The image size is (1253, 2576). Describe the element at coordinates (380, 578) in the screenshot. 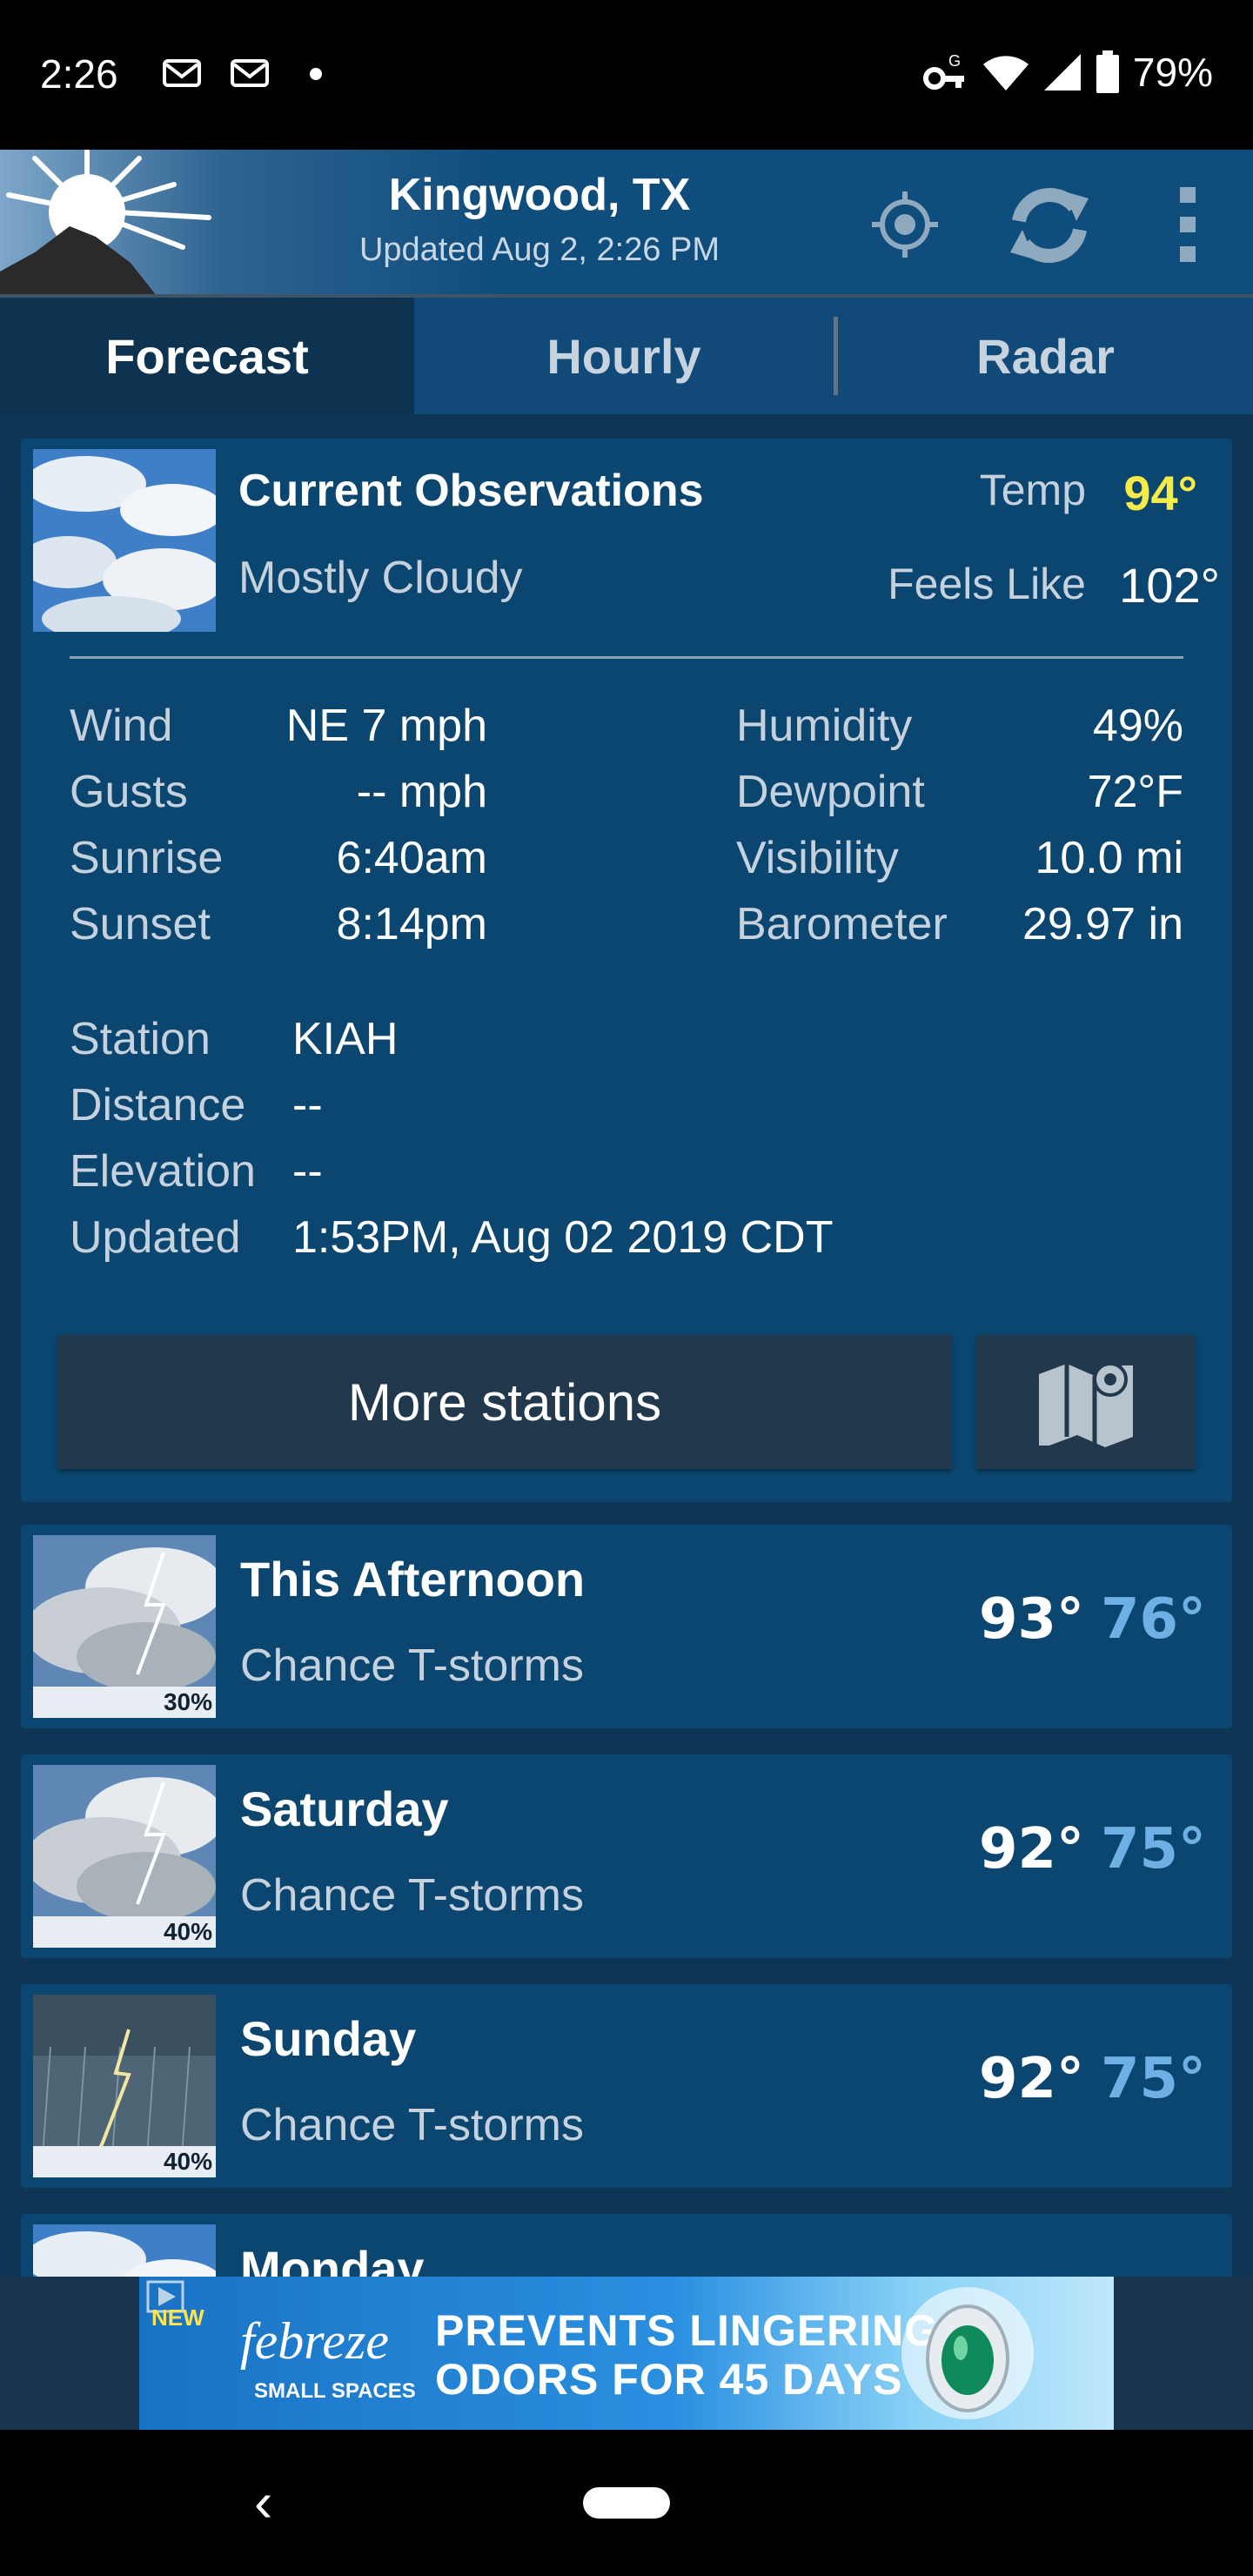

I see `current-condition: Mostly Cloudy` at that location.